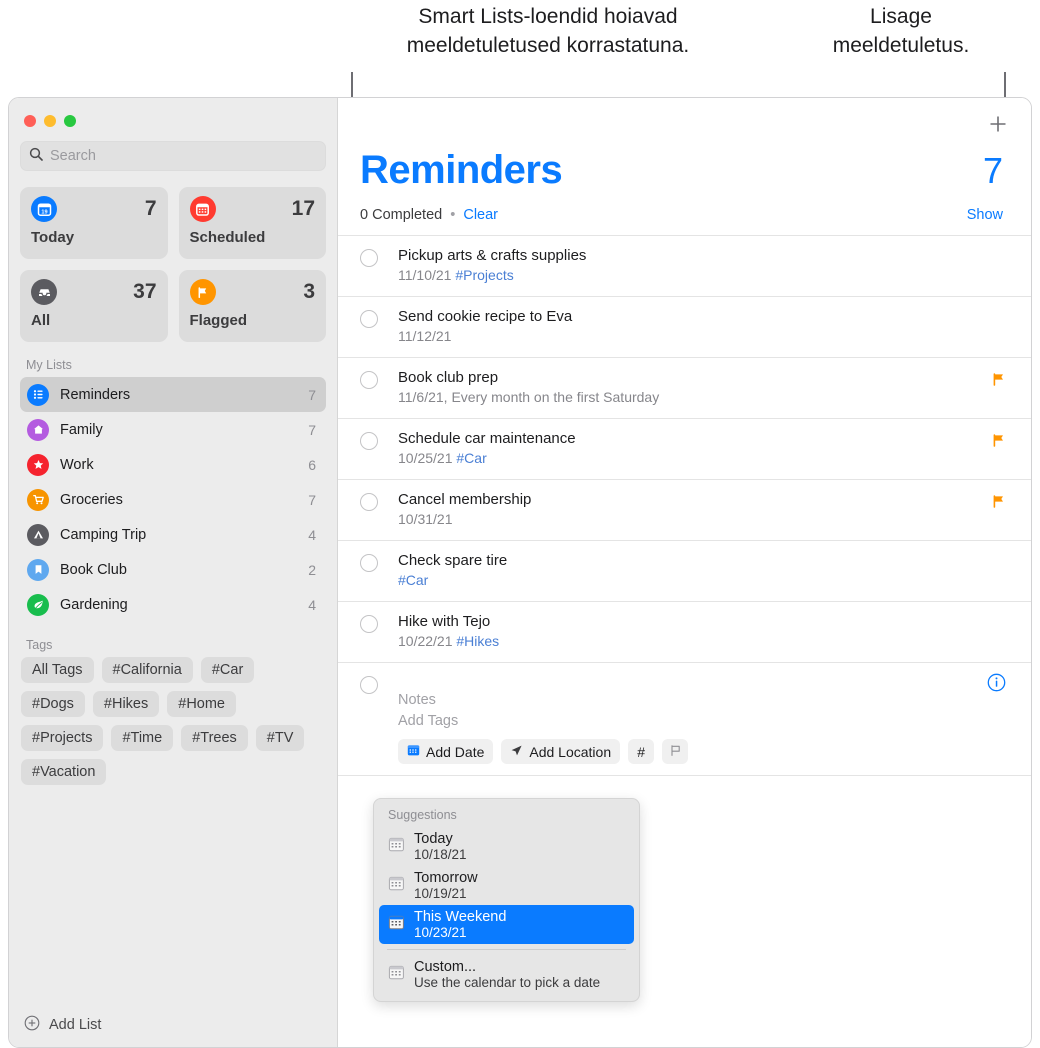 The width and height of the screenshot is (1040, 1048). Describe the element at coordinates (103, 534) in the screenshot. I see `sidebar-item-label: Camping Trip` at that location.